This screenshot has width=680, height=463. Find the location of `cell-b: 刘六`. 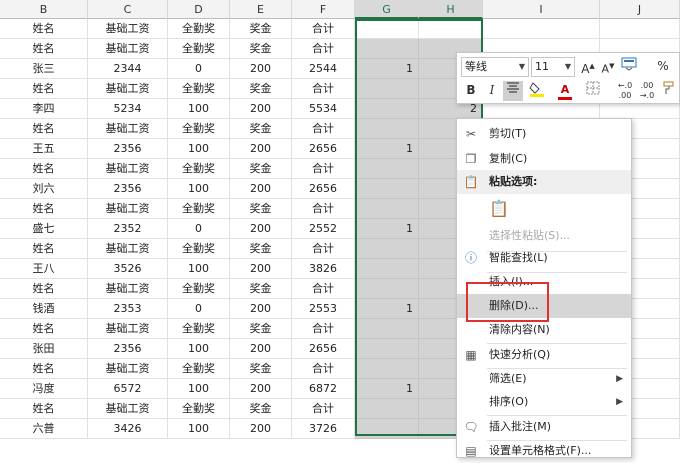

cell-b: 刘六 is located at coordinates (44, 189).